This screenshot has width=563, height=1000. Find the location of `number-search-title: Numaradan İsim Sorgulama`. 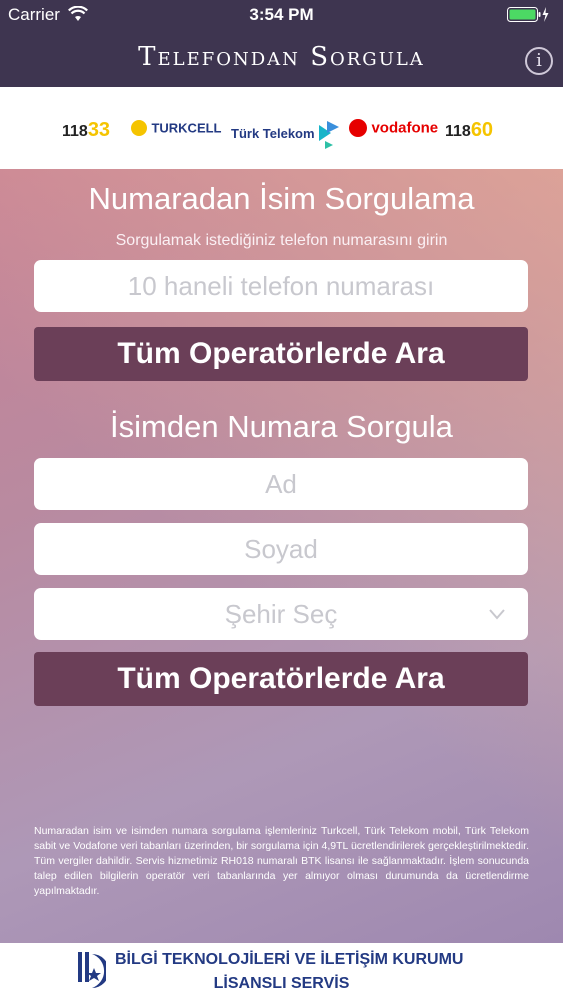

number-search-title: Numaradan İsim Sorgulama is located at coordinates (281, 198).